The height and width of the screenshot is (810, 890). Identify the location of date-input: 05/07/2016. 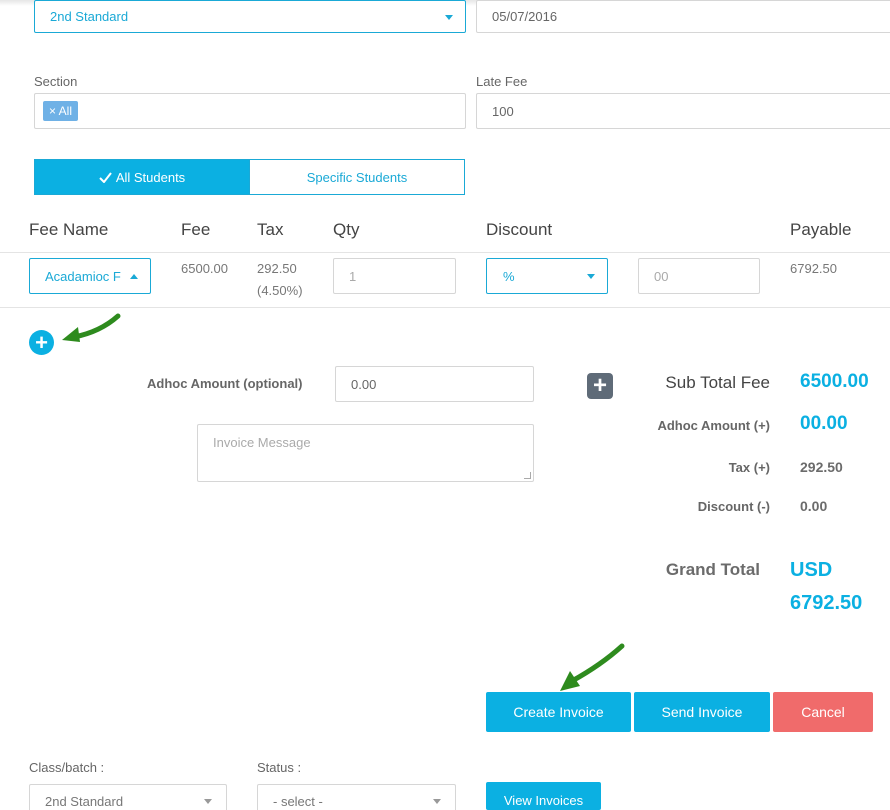
(683, 16).